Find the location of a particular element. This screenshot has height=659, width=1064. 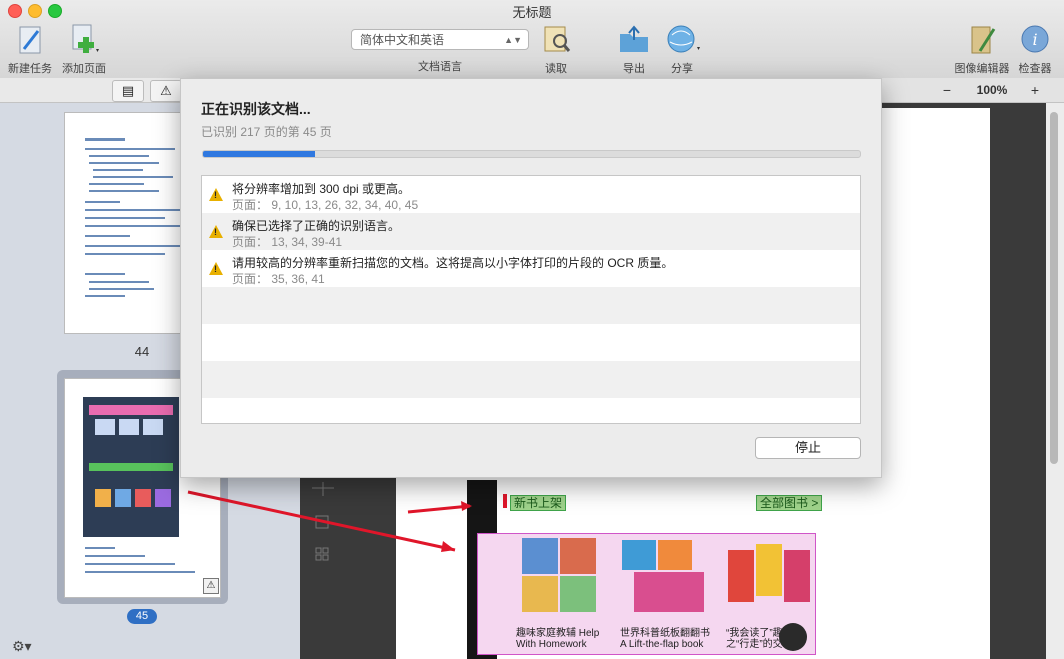

warning-row: 确保已选择了正确的识别语言。 页面： 13, 34, 39-41 is located at coordinates (531, 231).